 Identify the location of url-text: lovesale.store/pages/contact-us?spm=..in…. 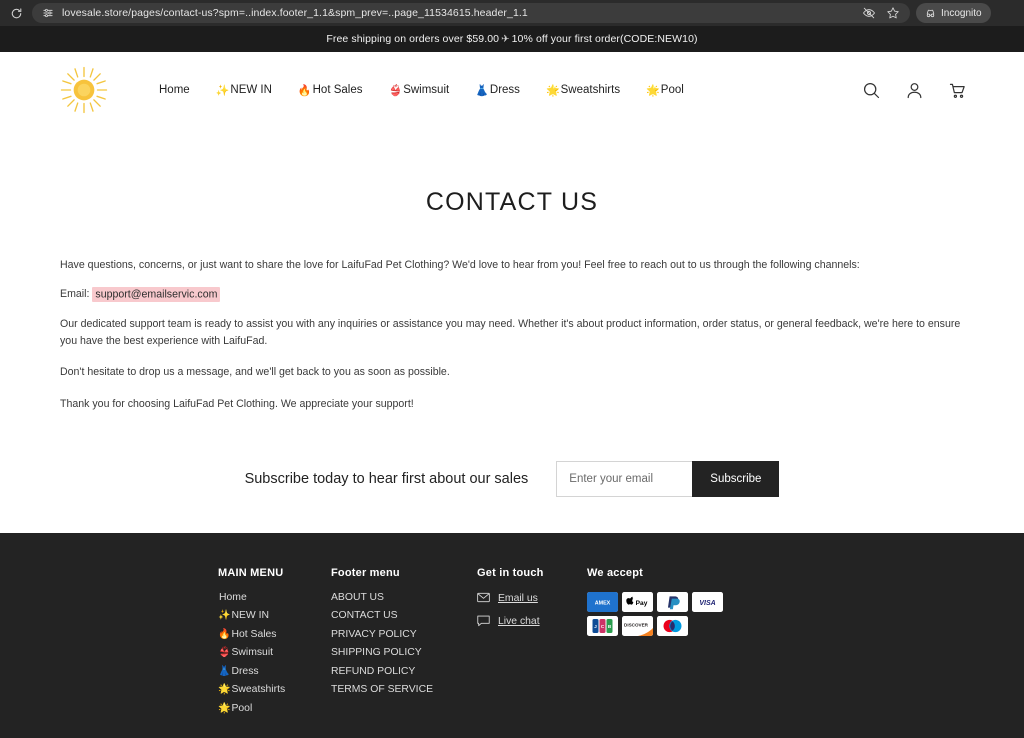
(295, 13).